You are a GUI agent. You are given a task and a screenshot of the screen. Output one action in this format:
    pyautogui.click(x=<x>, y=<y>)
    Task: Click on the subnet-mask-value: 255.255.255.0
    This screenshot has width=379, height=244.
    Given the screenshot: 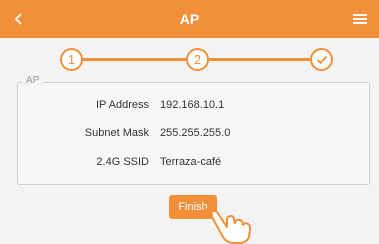 What is the action you would take?
    pyautogui.click(x=195, y=133)
    